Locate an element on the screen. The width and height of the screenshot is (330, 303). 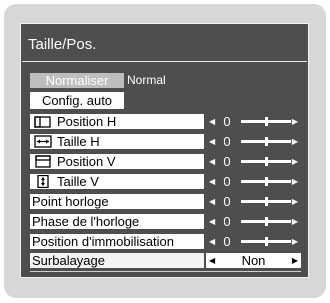
menu-row-freeze-position: Position d'immobilisation ◀ 0 ▶ is located at coordinates (165, 241).